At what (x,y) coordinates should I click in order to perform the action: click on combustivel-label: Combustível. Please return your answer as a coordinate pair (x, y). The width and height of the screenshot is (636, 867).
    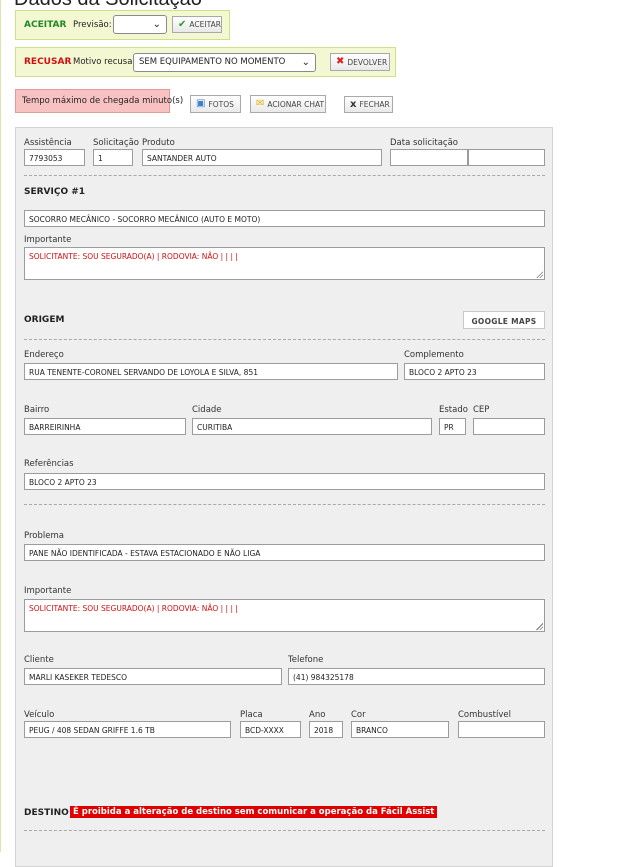
    Looking at the image, I should click on (484, 715).